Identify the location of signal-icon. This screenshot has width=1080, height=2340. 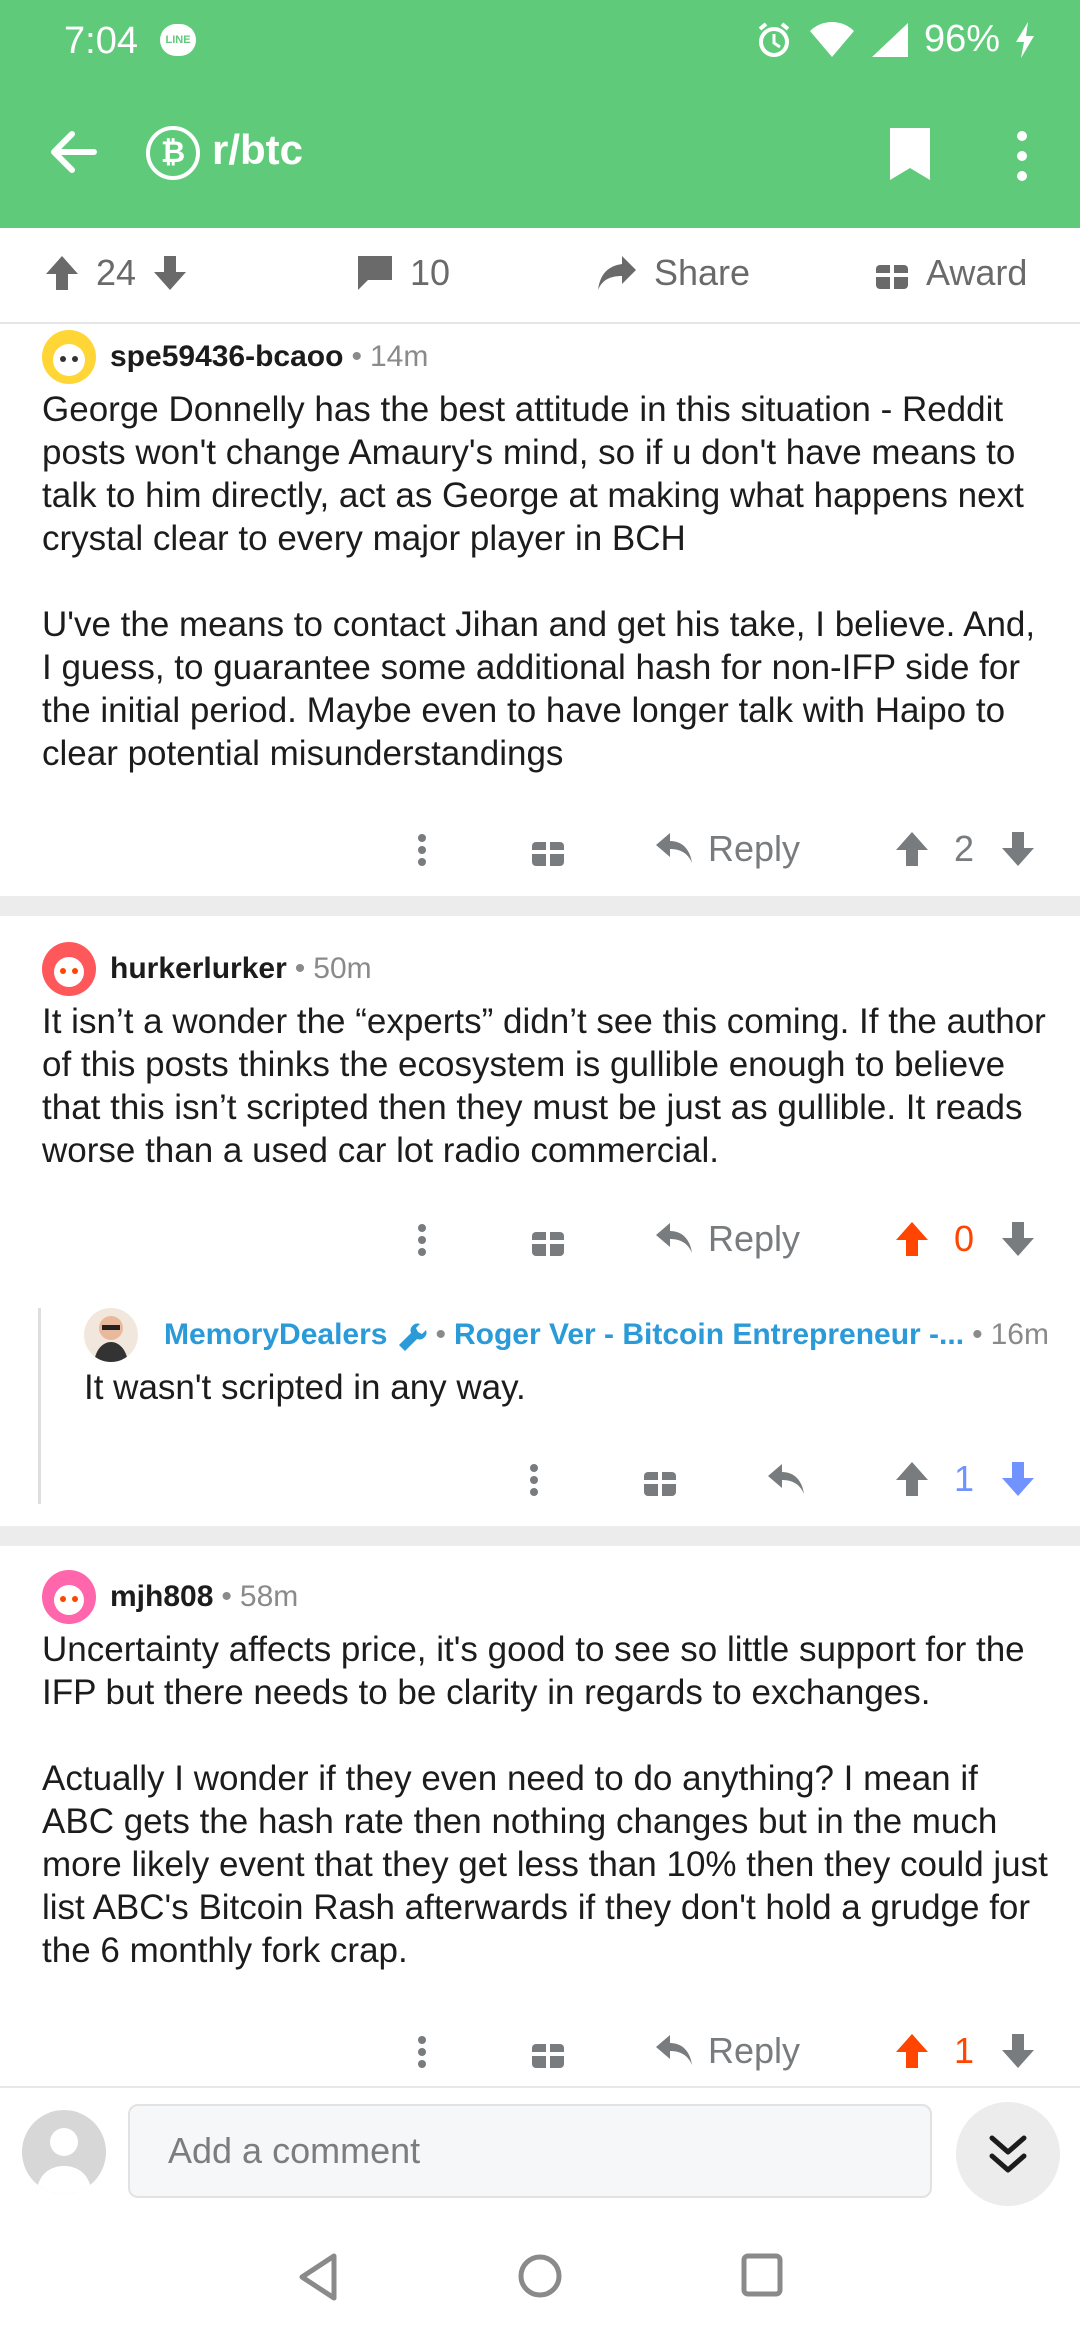
(889, 39).